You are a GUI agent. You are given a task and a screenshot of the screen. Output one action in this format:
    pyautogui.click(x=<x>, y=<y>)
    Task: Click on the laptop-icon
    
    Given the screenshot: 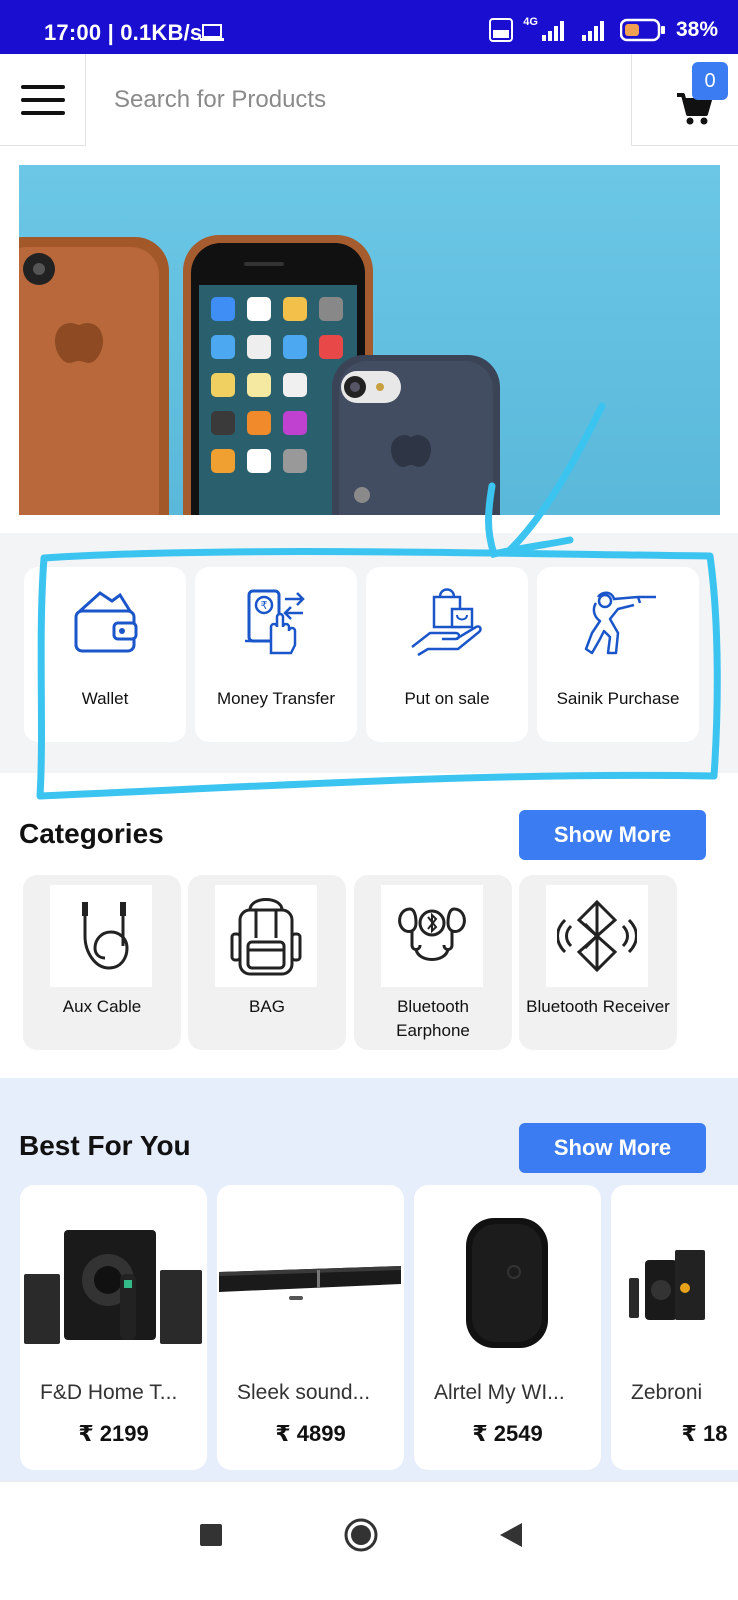 What is the action you would take?
    pyautogui.click(x=212, y=32)
    